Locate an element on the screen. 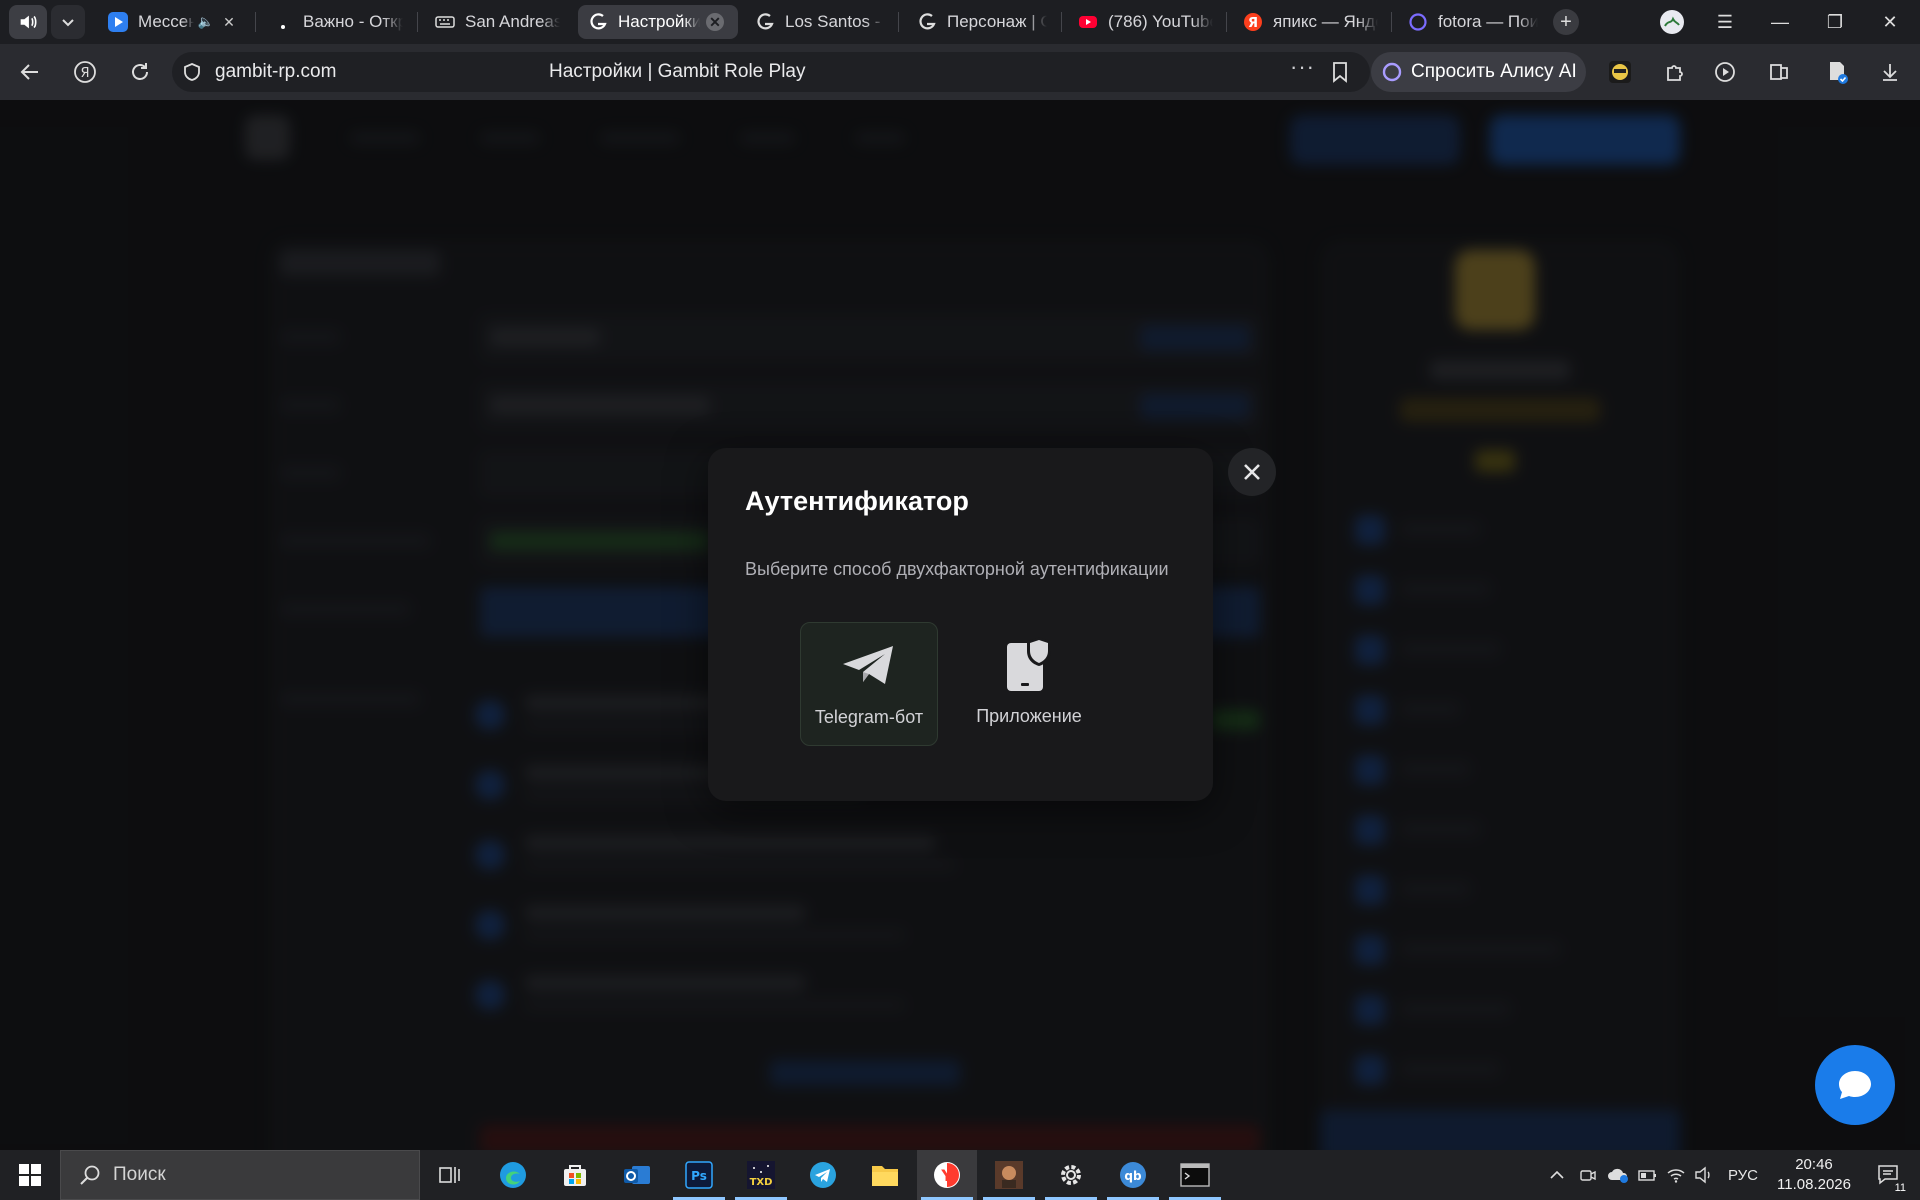  taskbar-qbittorrent: qb is located at coordinates (1133, 1175).